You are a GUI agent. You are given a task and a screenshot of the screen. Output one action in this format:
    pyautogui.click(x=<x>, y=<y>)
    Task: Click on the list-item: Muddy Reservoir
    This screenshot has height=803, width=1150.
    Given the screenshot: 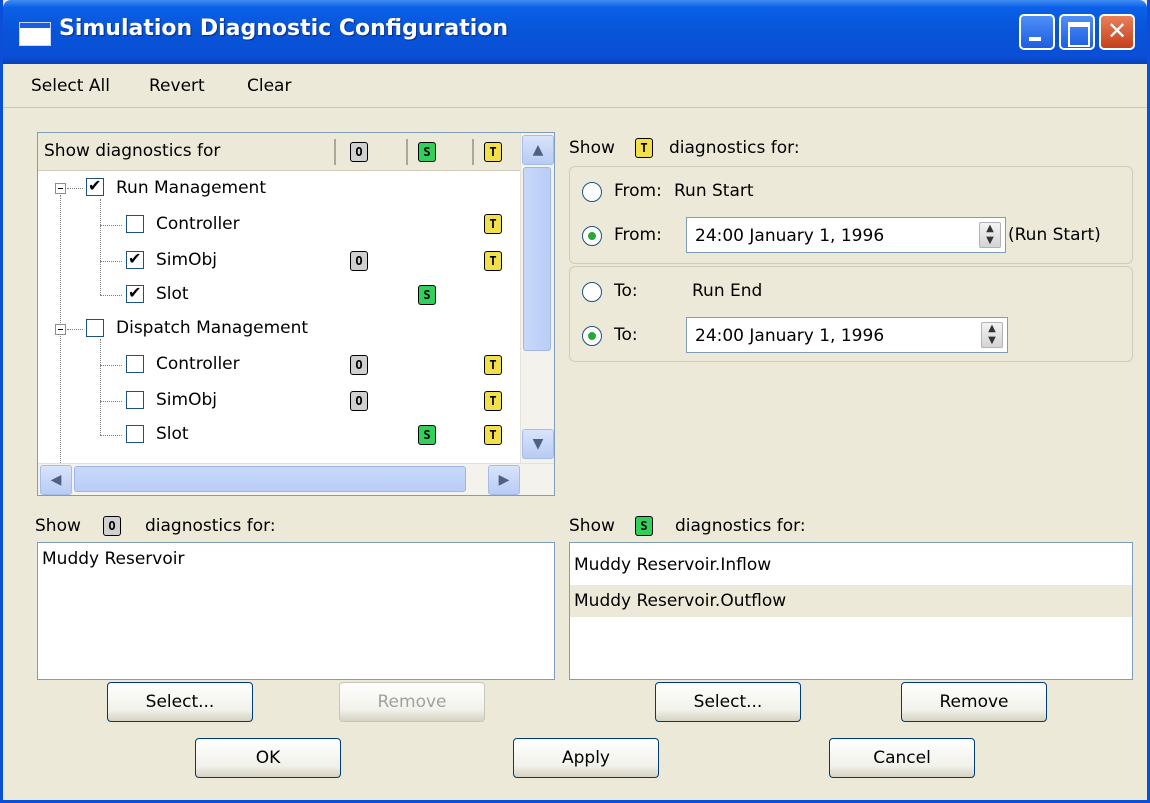 What is the action you would take?
    pyautogui.click(x=296, y=559)
    